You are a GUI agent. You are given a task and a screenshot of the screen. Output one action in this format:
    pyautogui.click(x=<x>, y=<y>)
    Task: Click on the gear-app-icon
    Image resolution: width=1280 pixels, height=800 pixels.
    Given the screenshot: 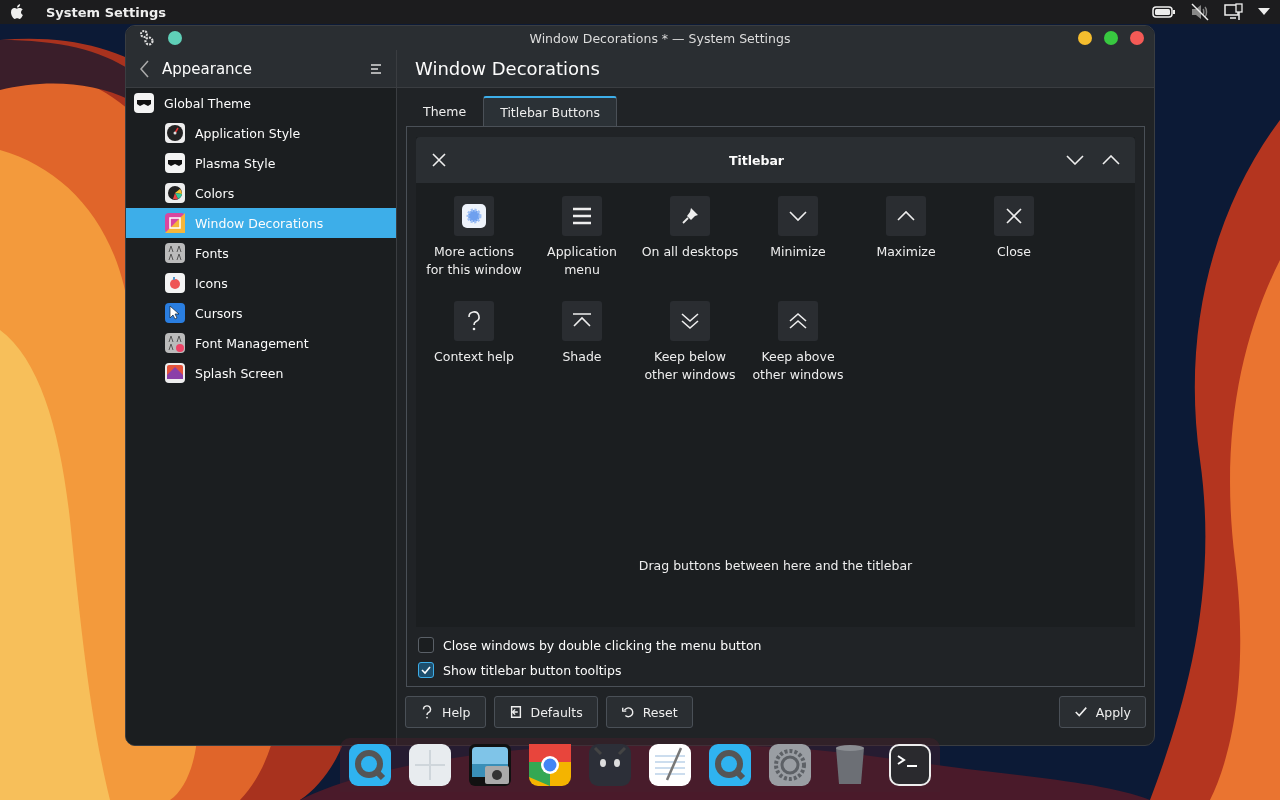 What is the action you would take?
    pyautogui.click(x=790, y=765)
    